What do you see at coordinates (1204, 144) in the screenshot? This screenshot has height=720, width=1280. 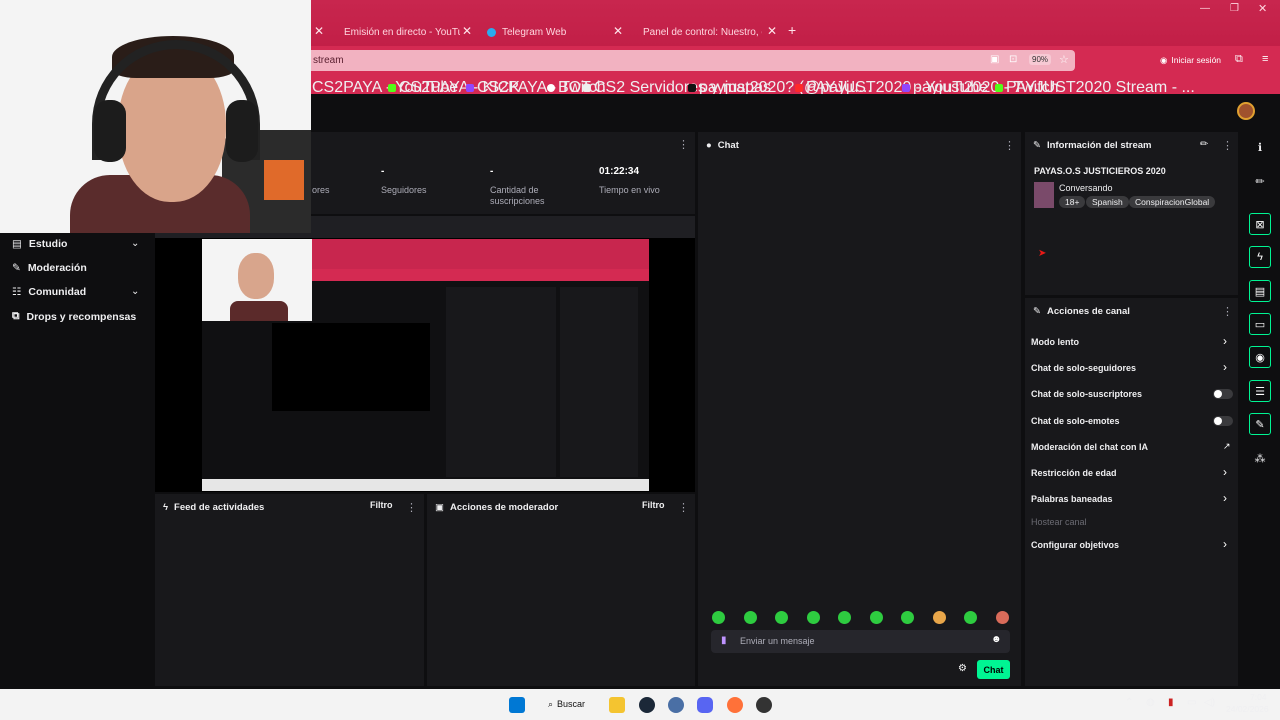 I see `edit-icon: ✏` at bounding box center [1204, 144].